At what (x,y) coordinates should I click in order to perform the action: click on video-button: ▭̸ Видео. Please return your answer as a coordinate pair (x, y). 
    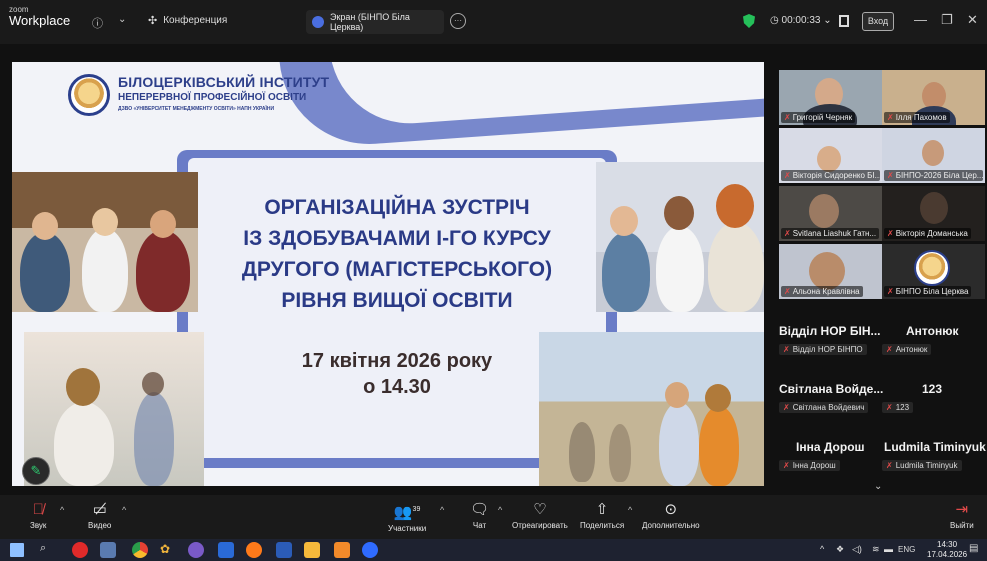
    Looking at the image, I should click on (99, 515).